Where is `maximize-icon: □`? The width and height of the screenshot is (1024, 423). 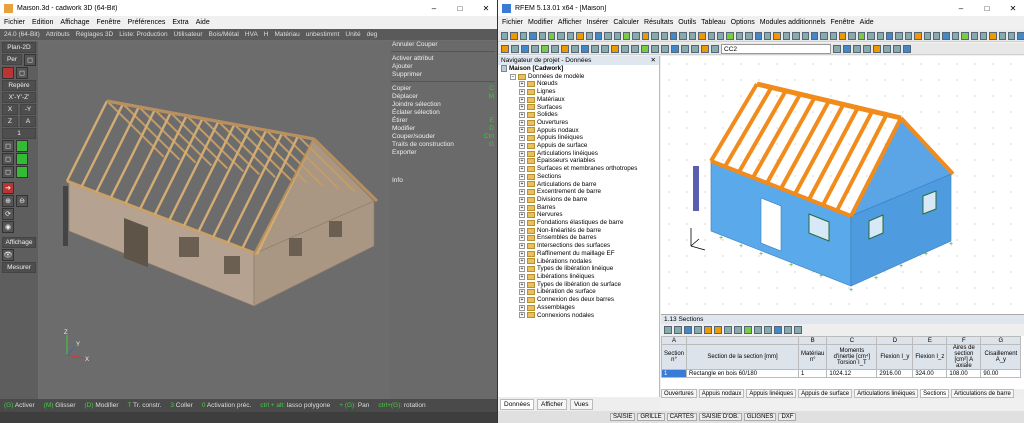
maximize-icon: □ is located at coordinates (460, 8).